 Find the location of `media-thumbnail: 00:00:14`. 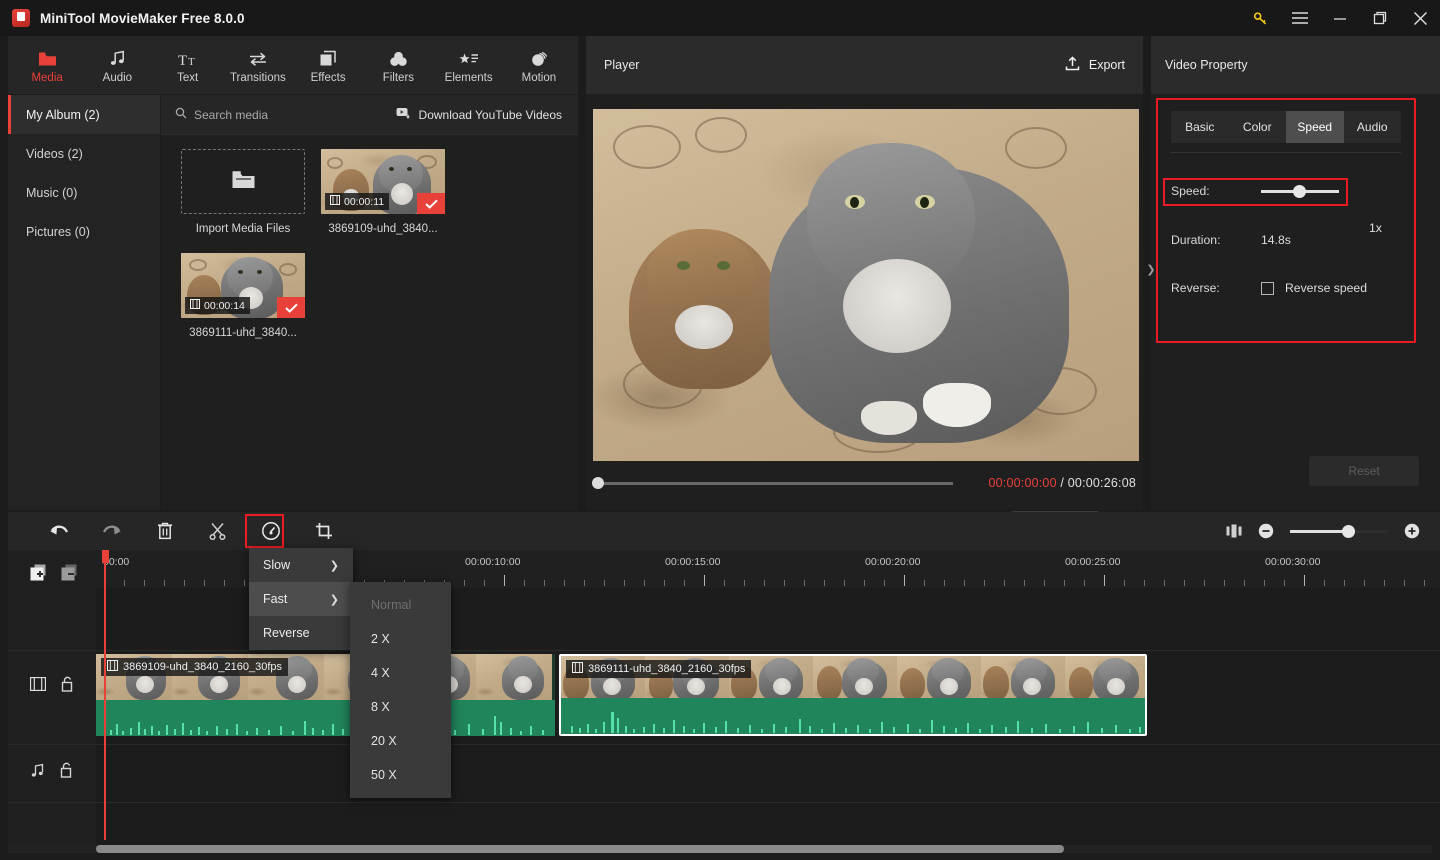

media-thumbnail: 00:00:14 is located at coordinates (243, 285).